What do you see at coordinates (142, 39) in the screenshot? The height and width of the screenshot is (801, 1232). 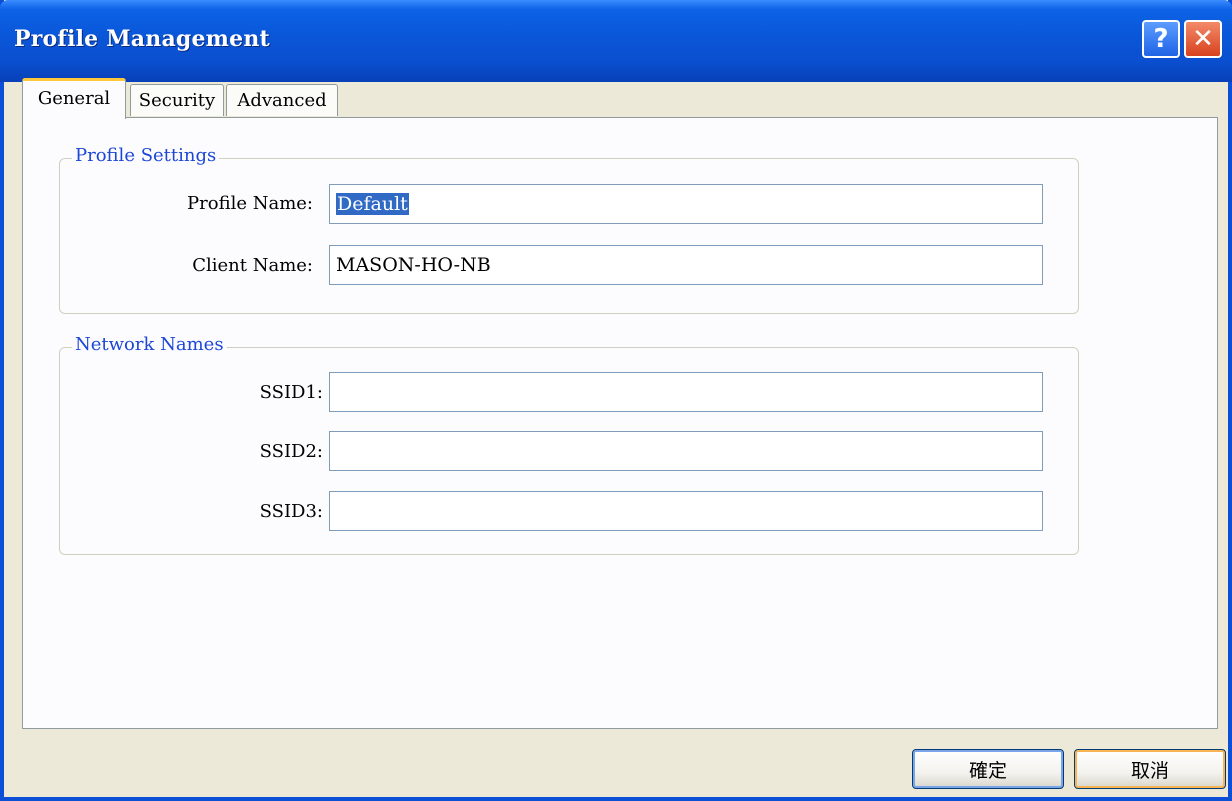 I see `window-title: Profile Management` at bounding box center [142, 39].